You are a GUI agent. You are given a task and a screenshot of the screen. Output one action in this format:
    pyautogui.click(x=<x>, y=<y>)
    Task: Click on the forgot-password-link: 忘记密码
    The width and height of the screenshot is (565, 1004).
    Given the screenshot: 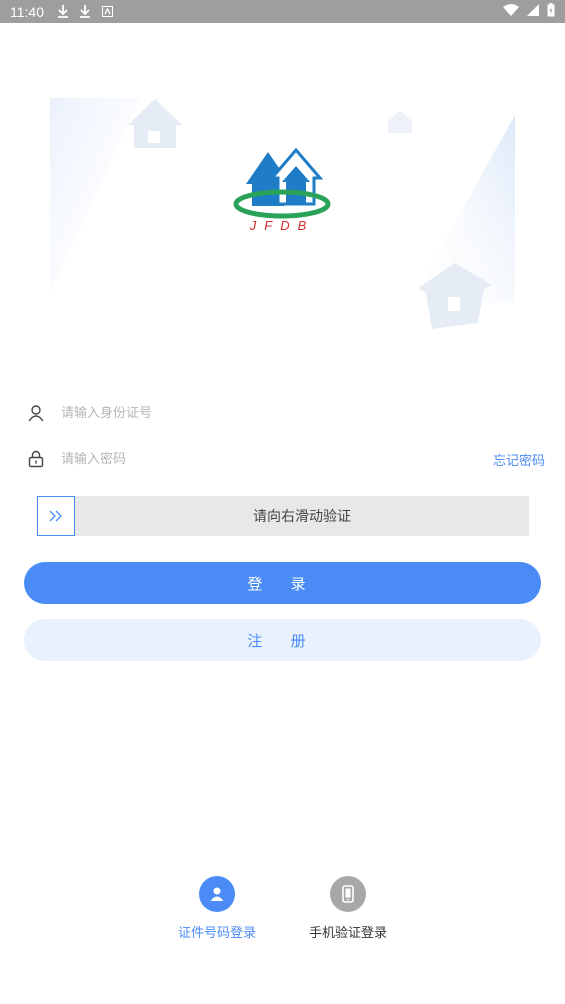 What is the action you would take?
    pyautogui.click(x=519, y=459)
    